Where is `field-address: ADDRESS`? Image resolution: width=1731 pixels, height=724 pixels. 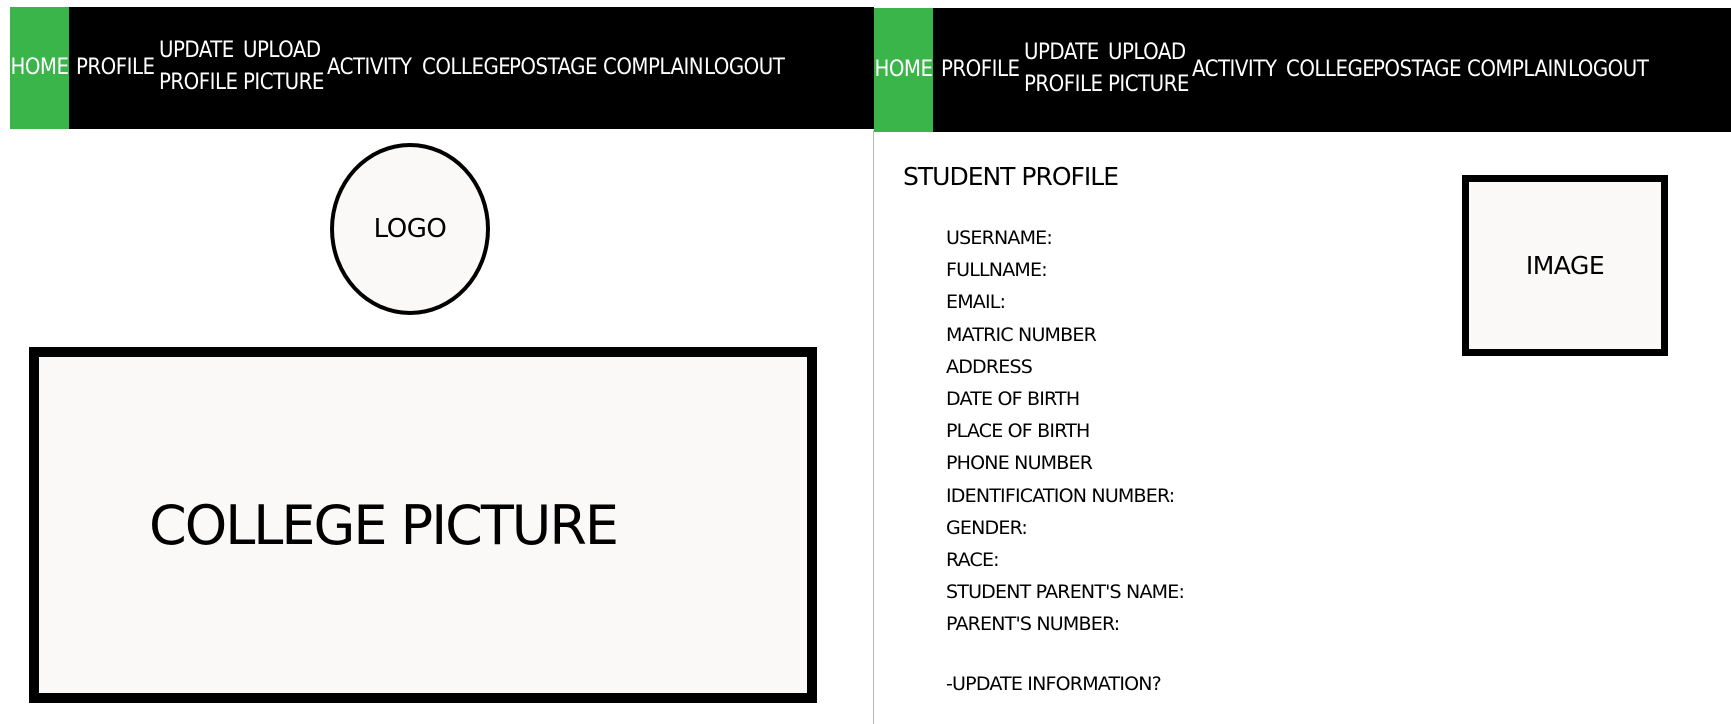 field-address: ADDRESS is located at coordinates (989, 366).